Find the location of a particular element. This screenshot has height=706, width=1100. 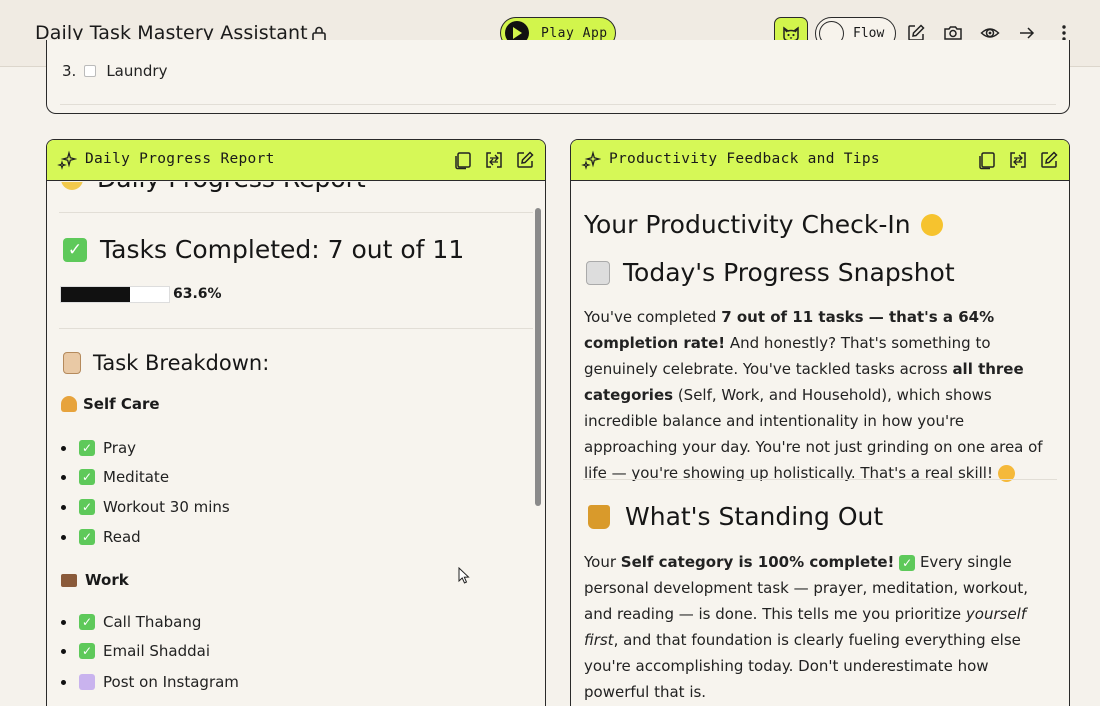

list-item: ✓ Pray is located at coordinates (98, 448).